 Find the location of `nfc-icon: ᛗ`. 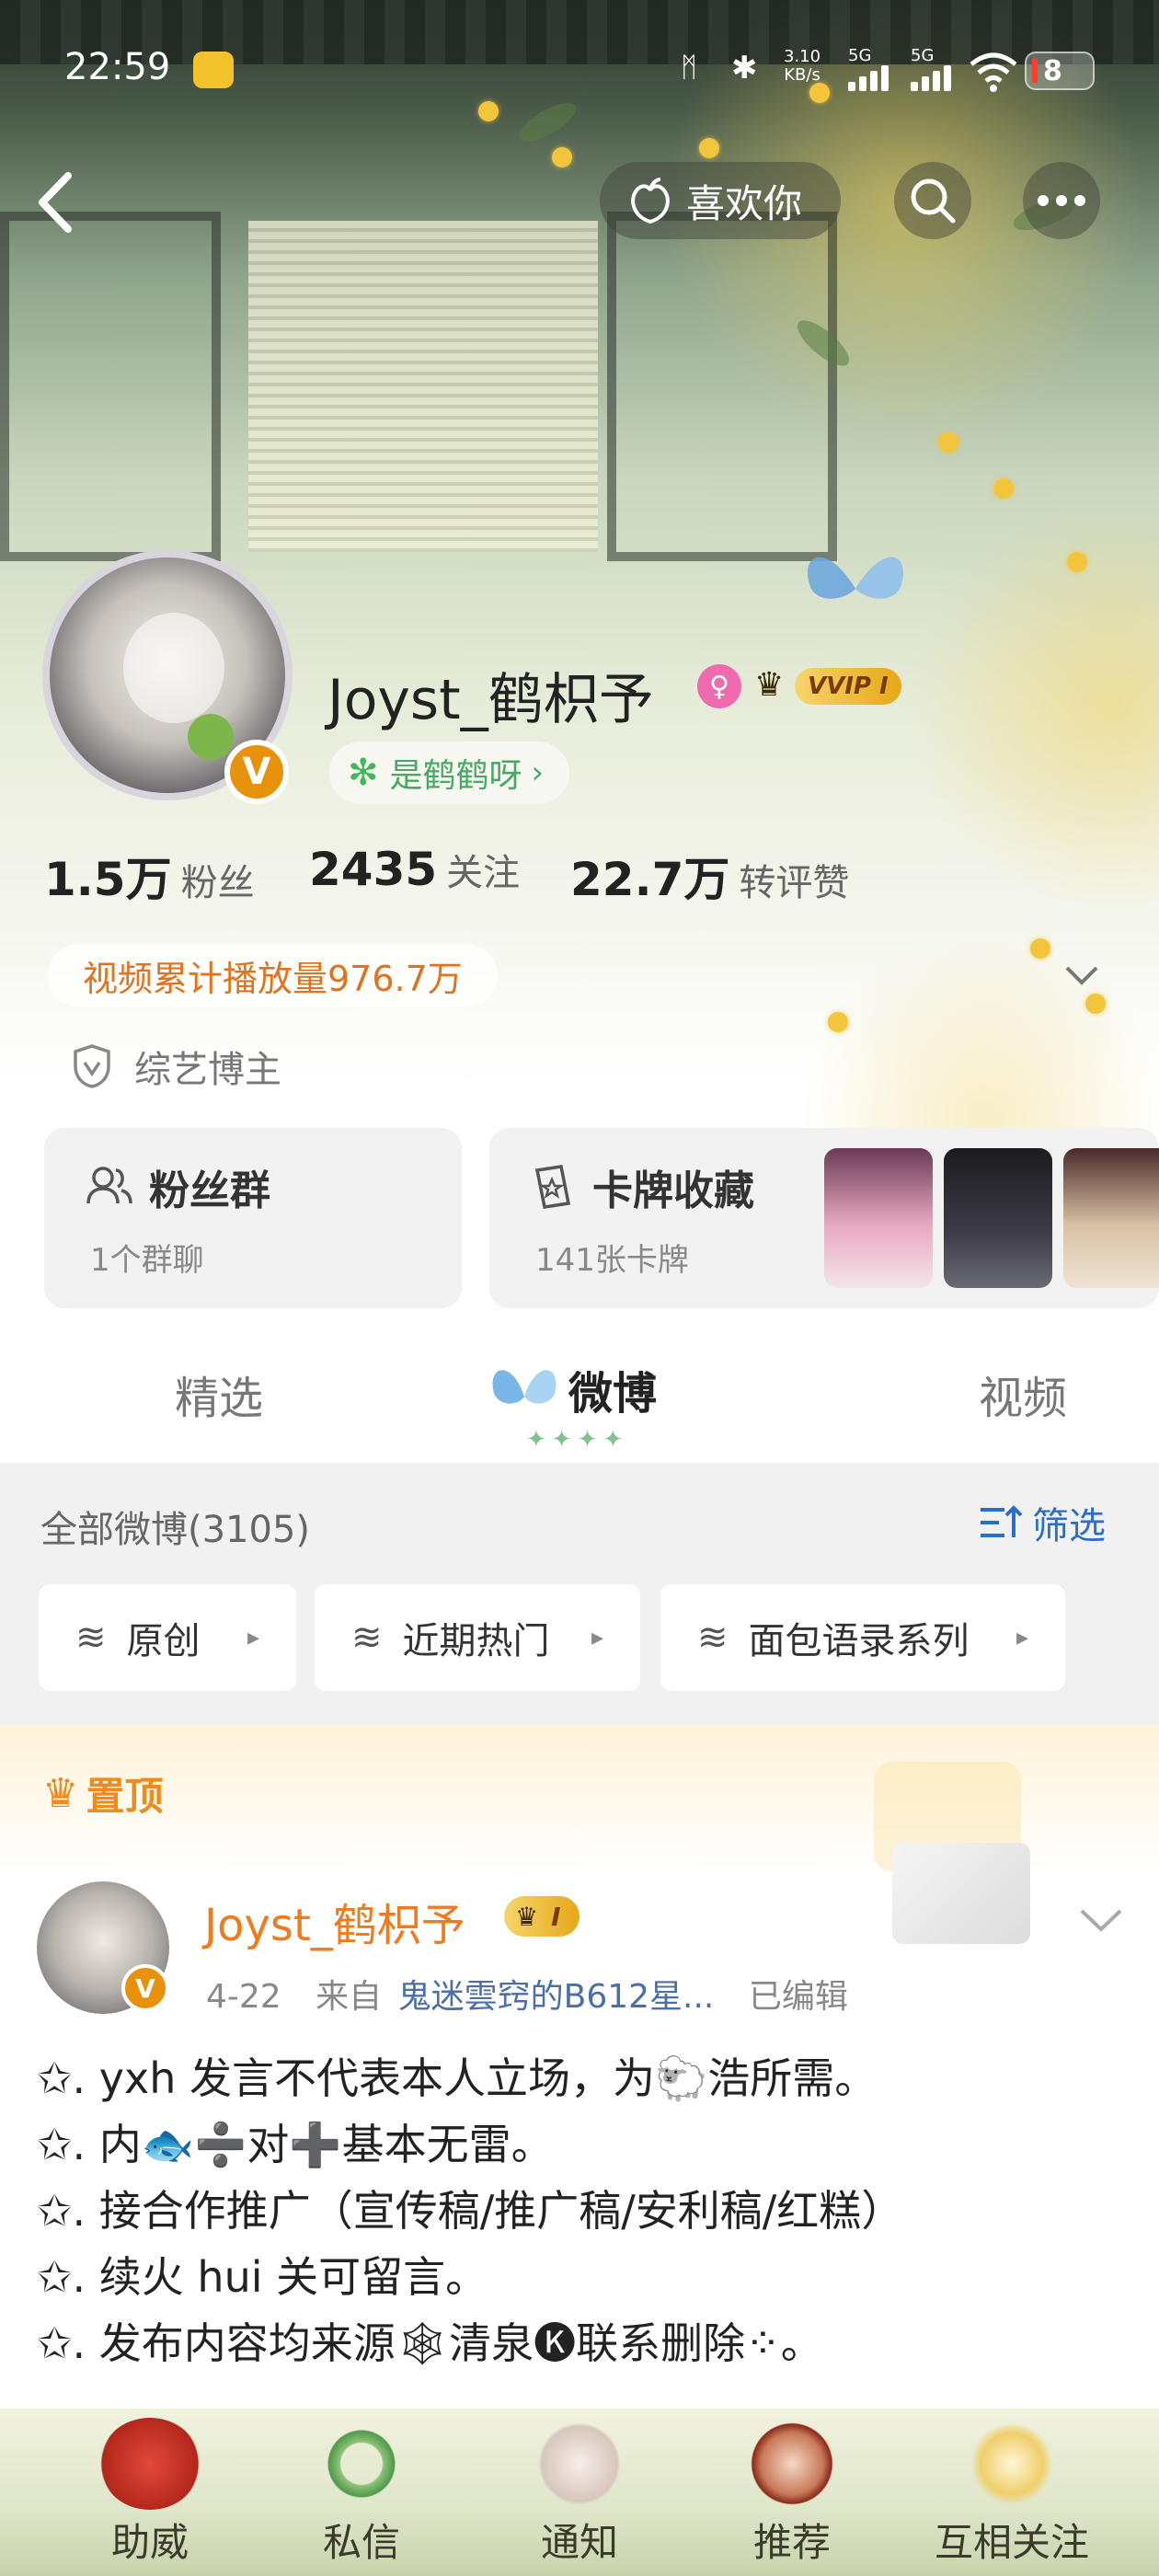

nfc-icon: ᛗ is located at coordinates (689, 68).